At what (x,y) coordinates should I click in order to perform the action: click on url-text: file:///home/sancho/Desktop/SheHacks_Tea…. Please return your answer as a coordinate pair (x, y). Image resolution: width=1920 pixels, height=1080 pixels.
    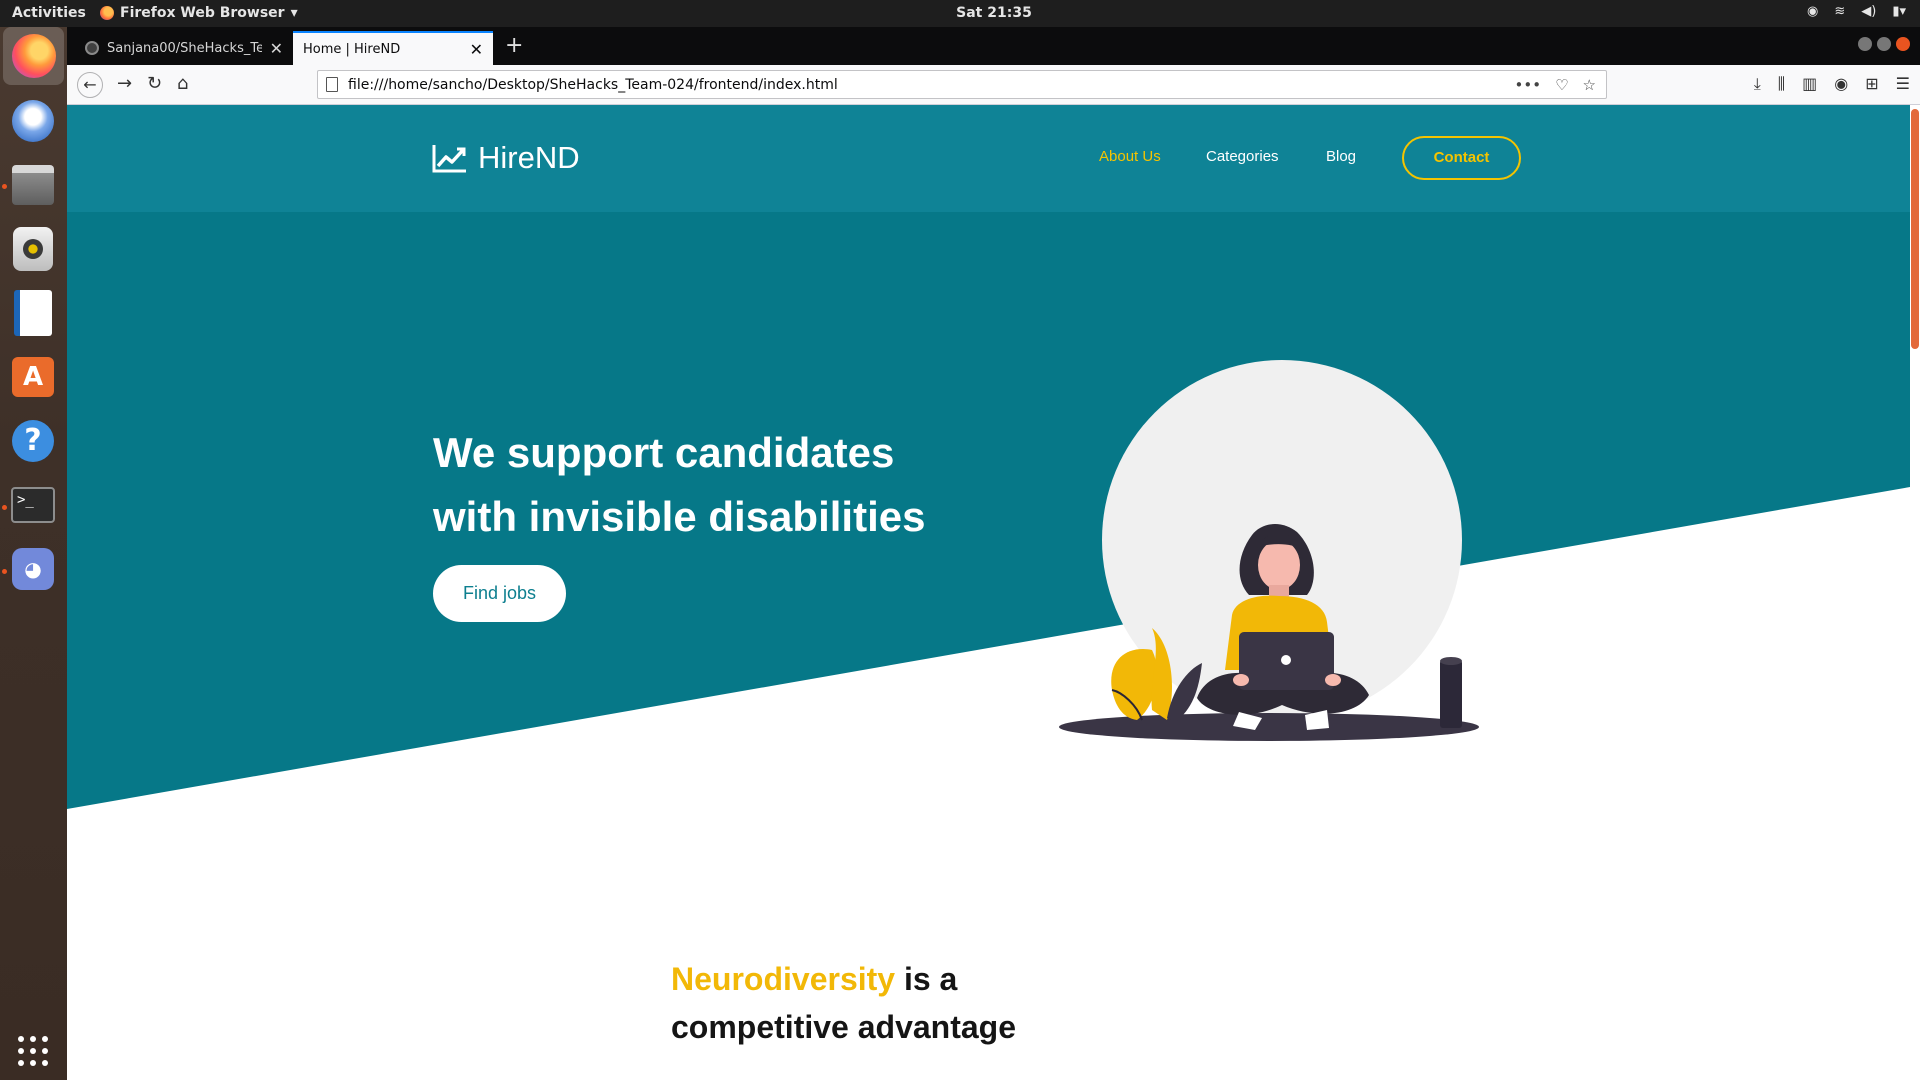
    Looking at the image, I should click on (931, 85).